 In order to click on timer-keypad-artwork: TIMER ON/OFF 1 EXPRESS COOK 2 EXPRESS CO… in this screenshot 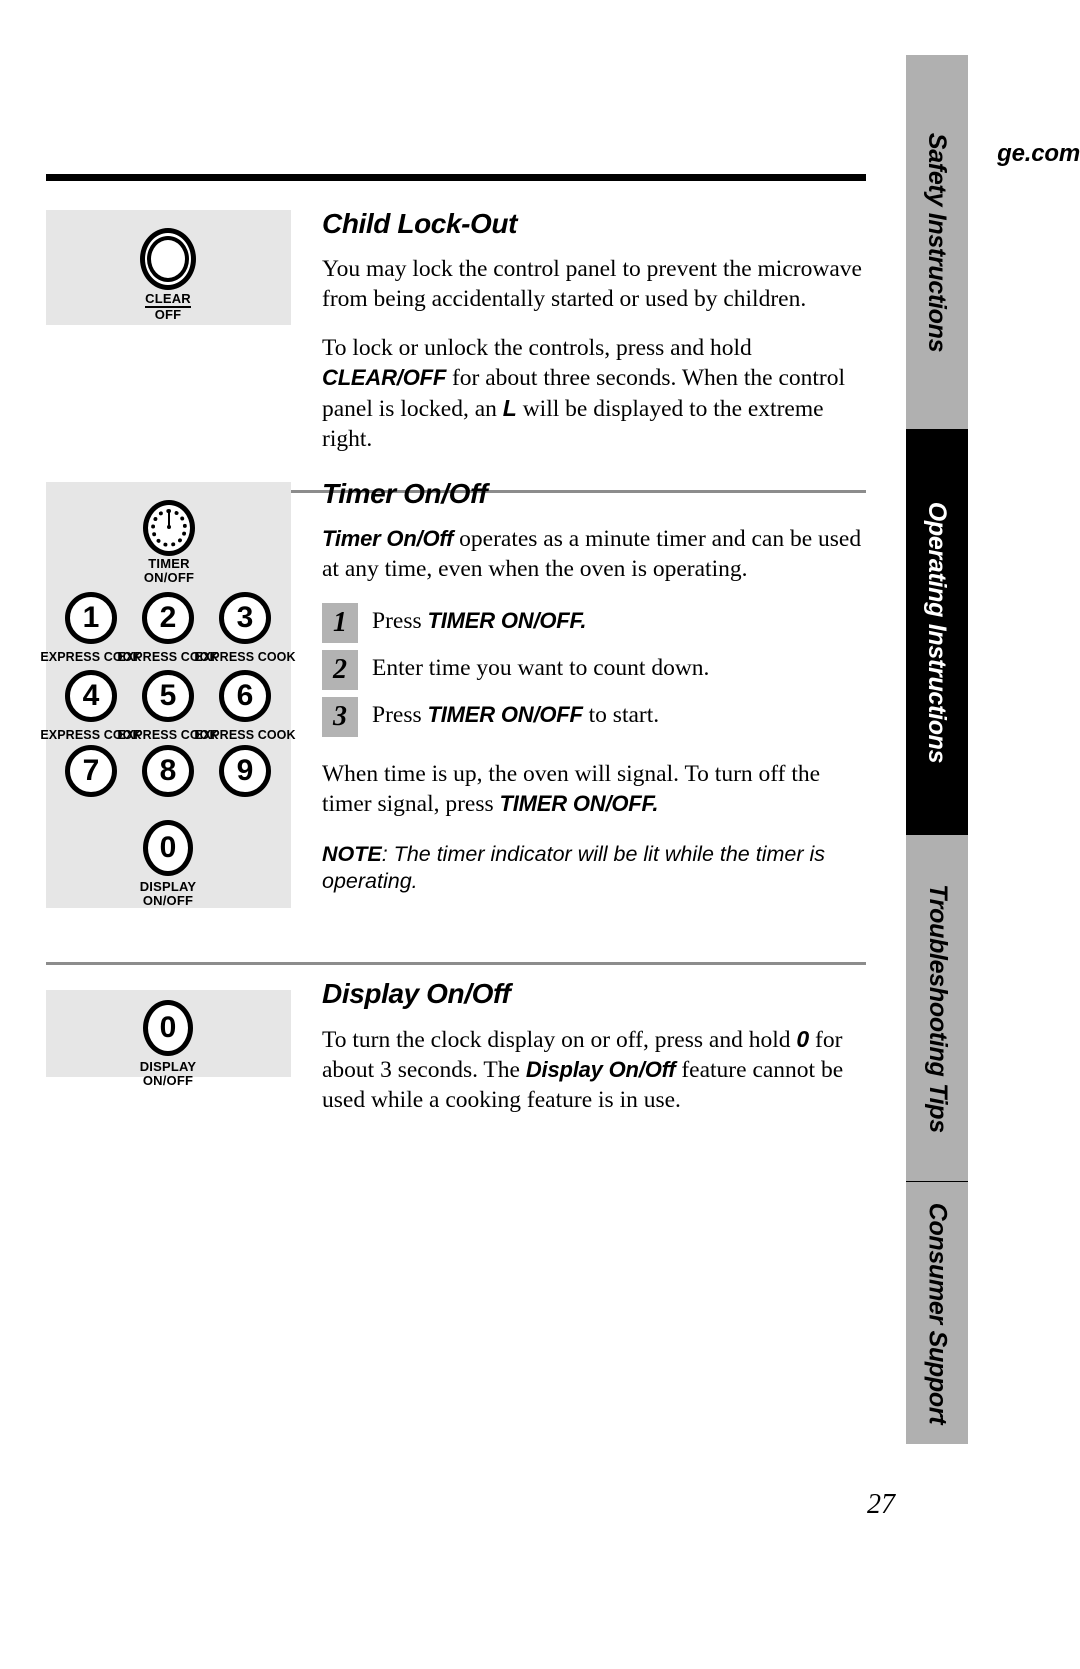, I will do `click(168, 695)`.